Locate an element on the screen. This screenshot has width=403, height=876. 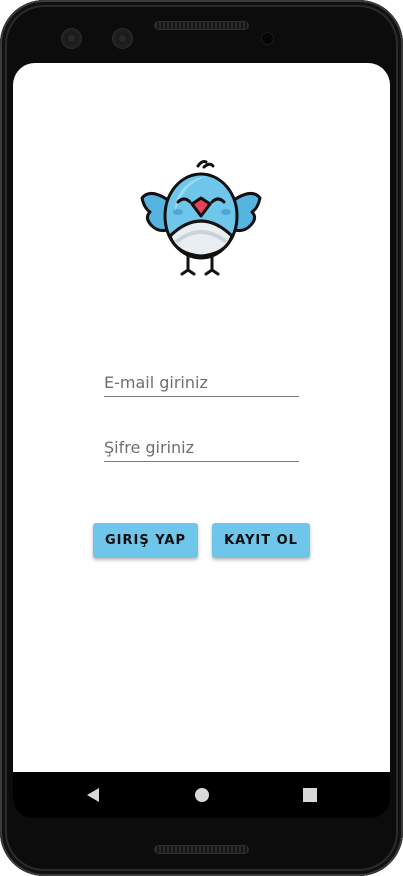
home-circle-icon is located at coordinates (202, 795).